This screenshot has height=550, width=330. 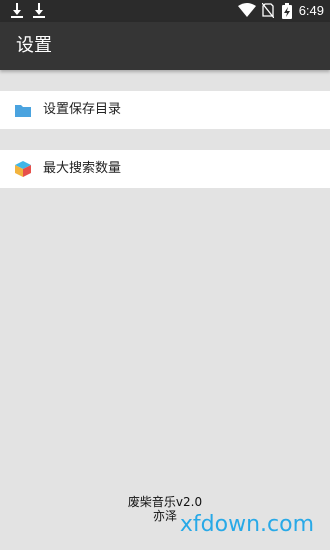 What do you see at coordinates (268, 10) in the screenshot?
I see `no-sim-icon` at bounding box center [268, 10].